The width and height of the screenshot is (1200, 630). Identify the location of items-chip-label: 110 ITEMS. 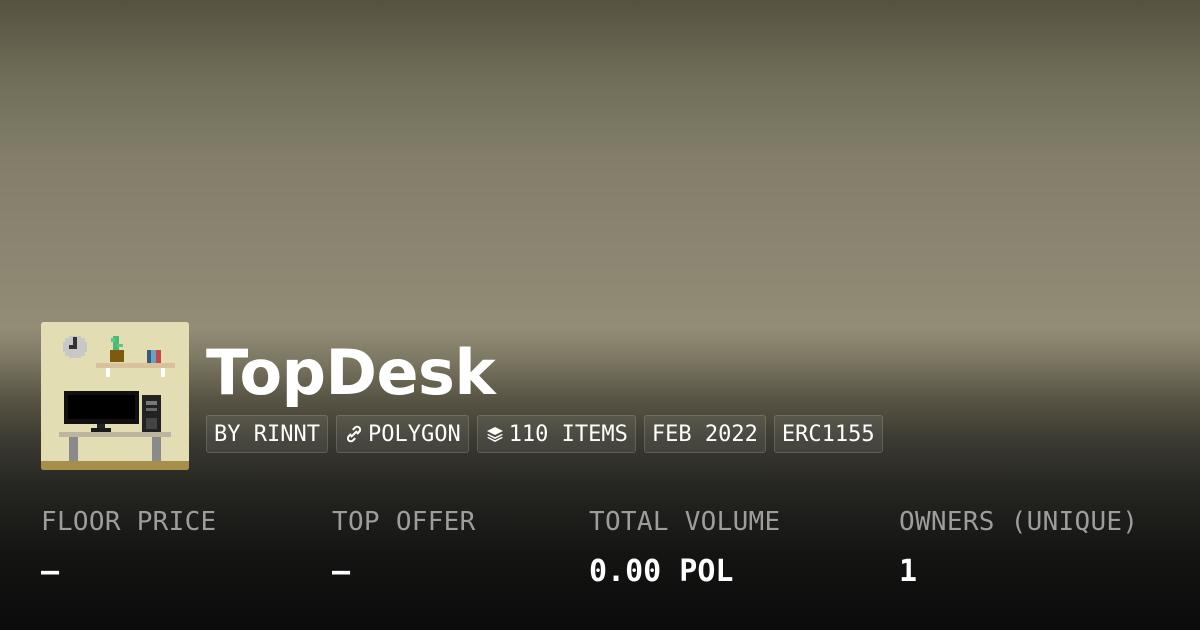
(568, 434).